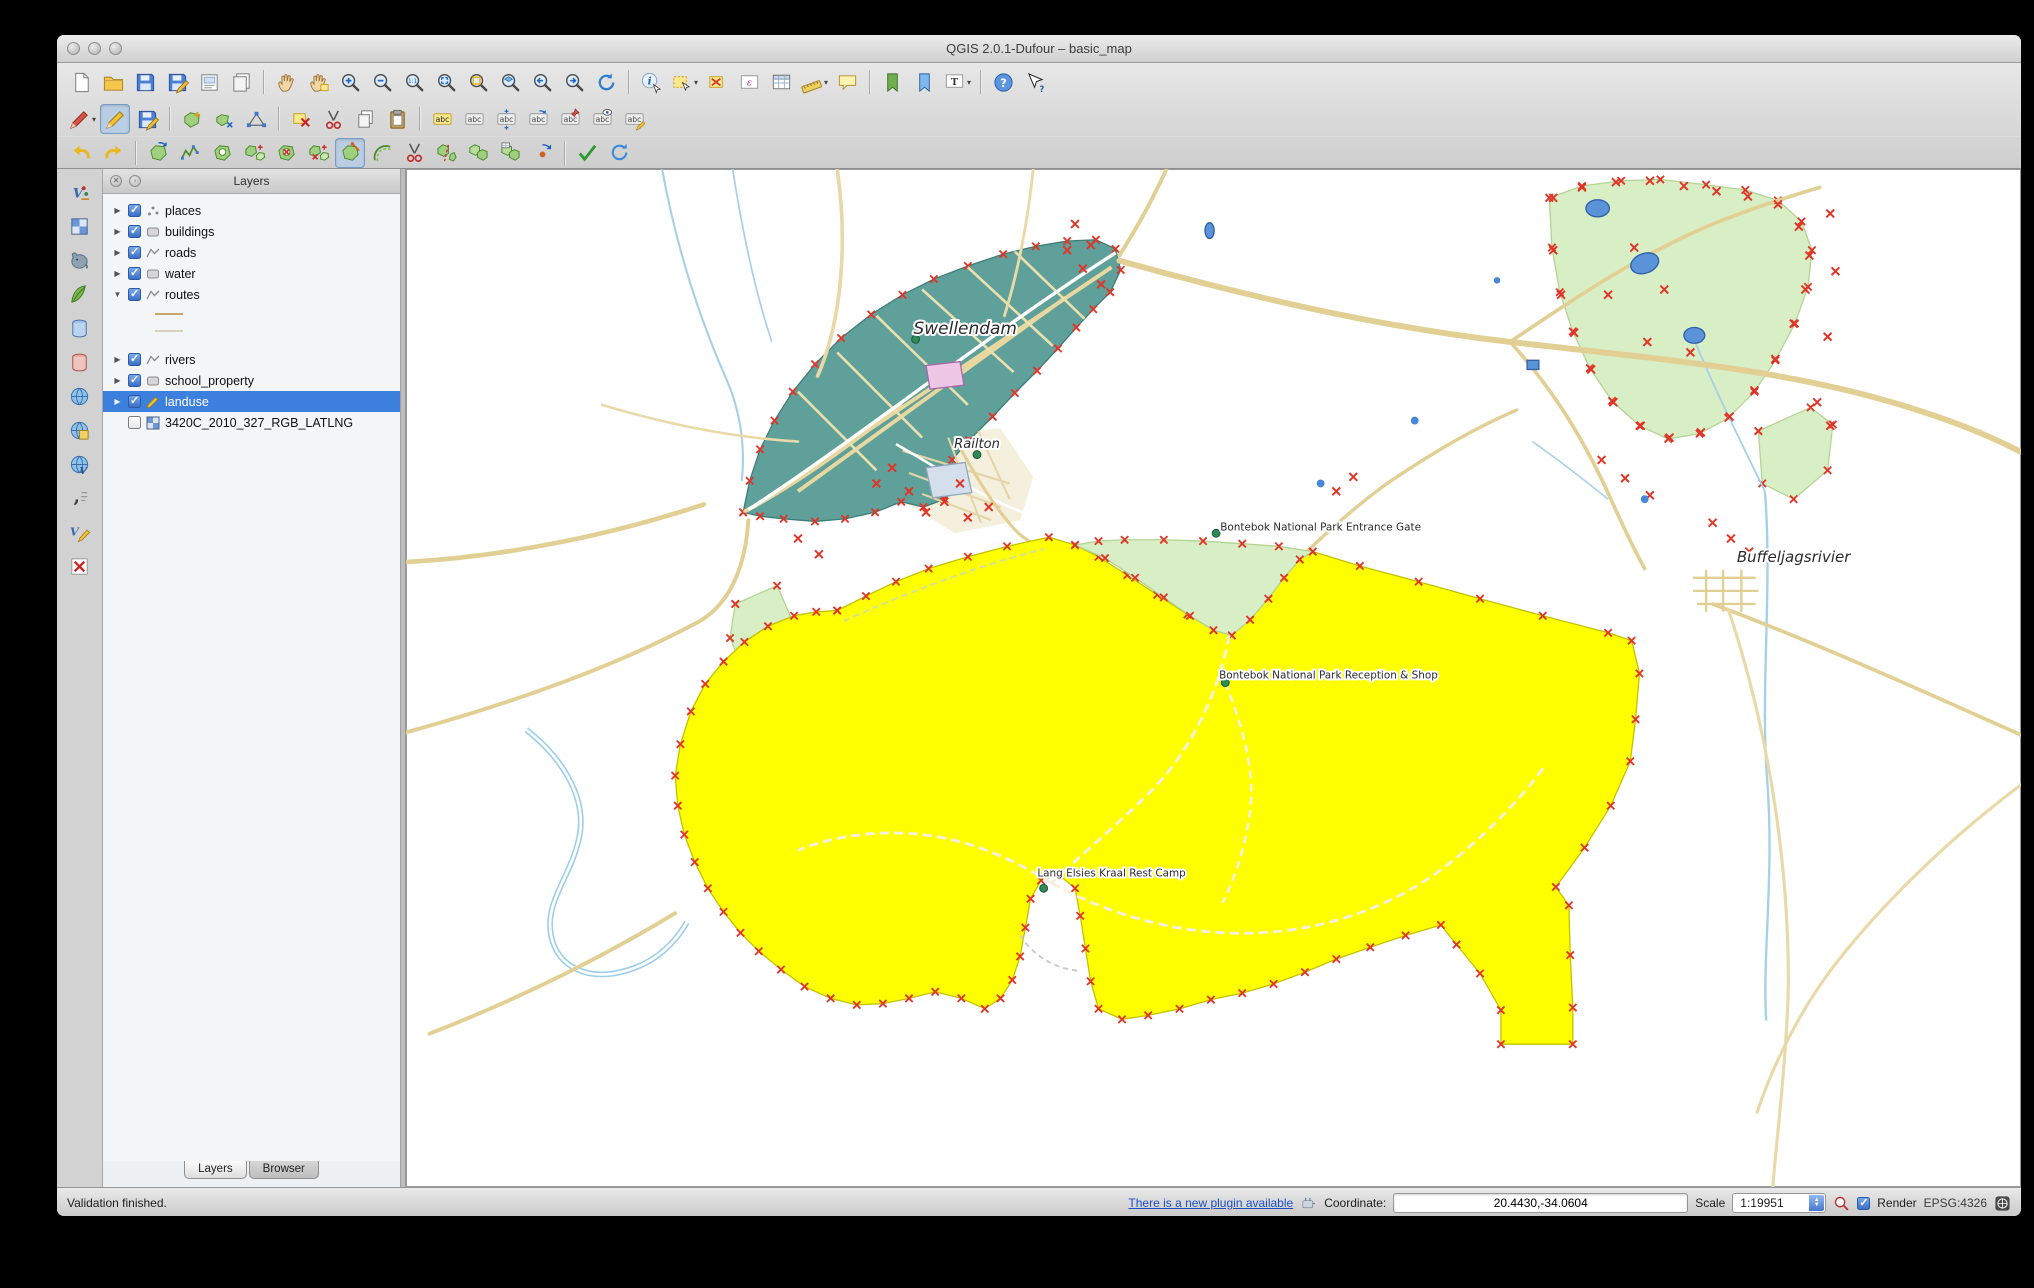 The image size is (2034, 1288). Describe the element at coordinates (651, 82) in the screenshot. I see `identify-features-button` at that location.